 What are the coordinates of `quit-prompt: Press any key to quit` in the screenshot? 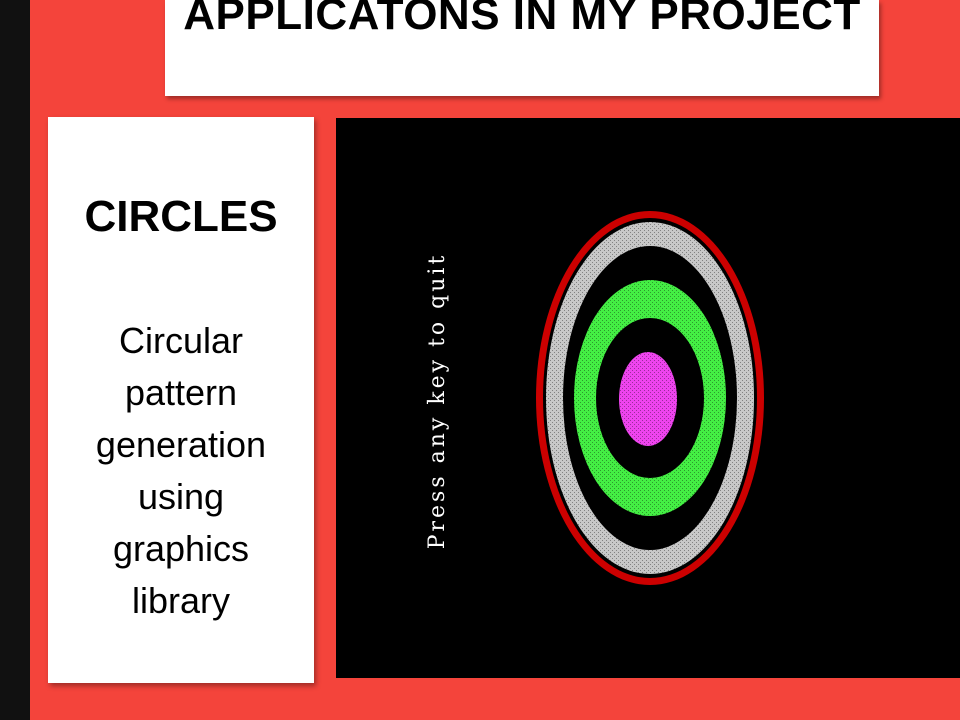 It's located at (437, 401).